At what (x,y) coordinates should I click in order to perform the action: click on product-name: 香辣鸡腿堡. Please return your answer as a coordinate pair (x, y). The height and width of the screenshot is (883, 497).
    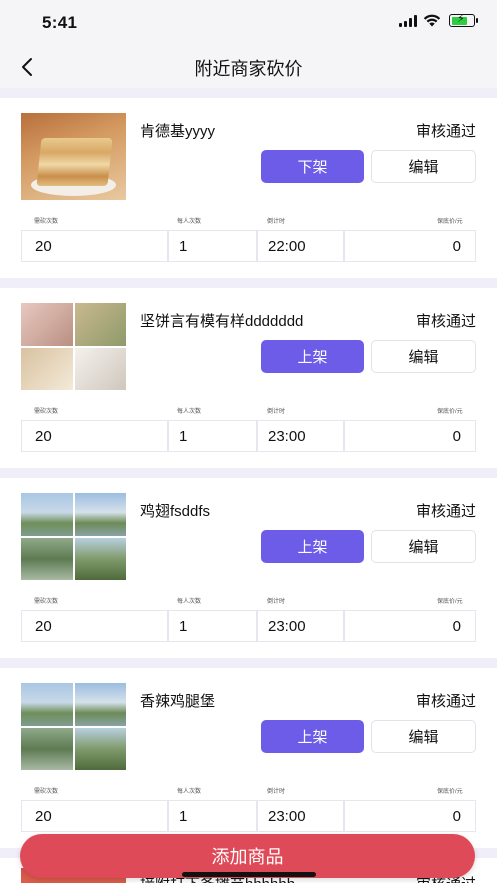
    Looking at the image, I should click on (178, 701).